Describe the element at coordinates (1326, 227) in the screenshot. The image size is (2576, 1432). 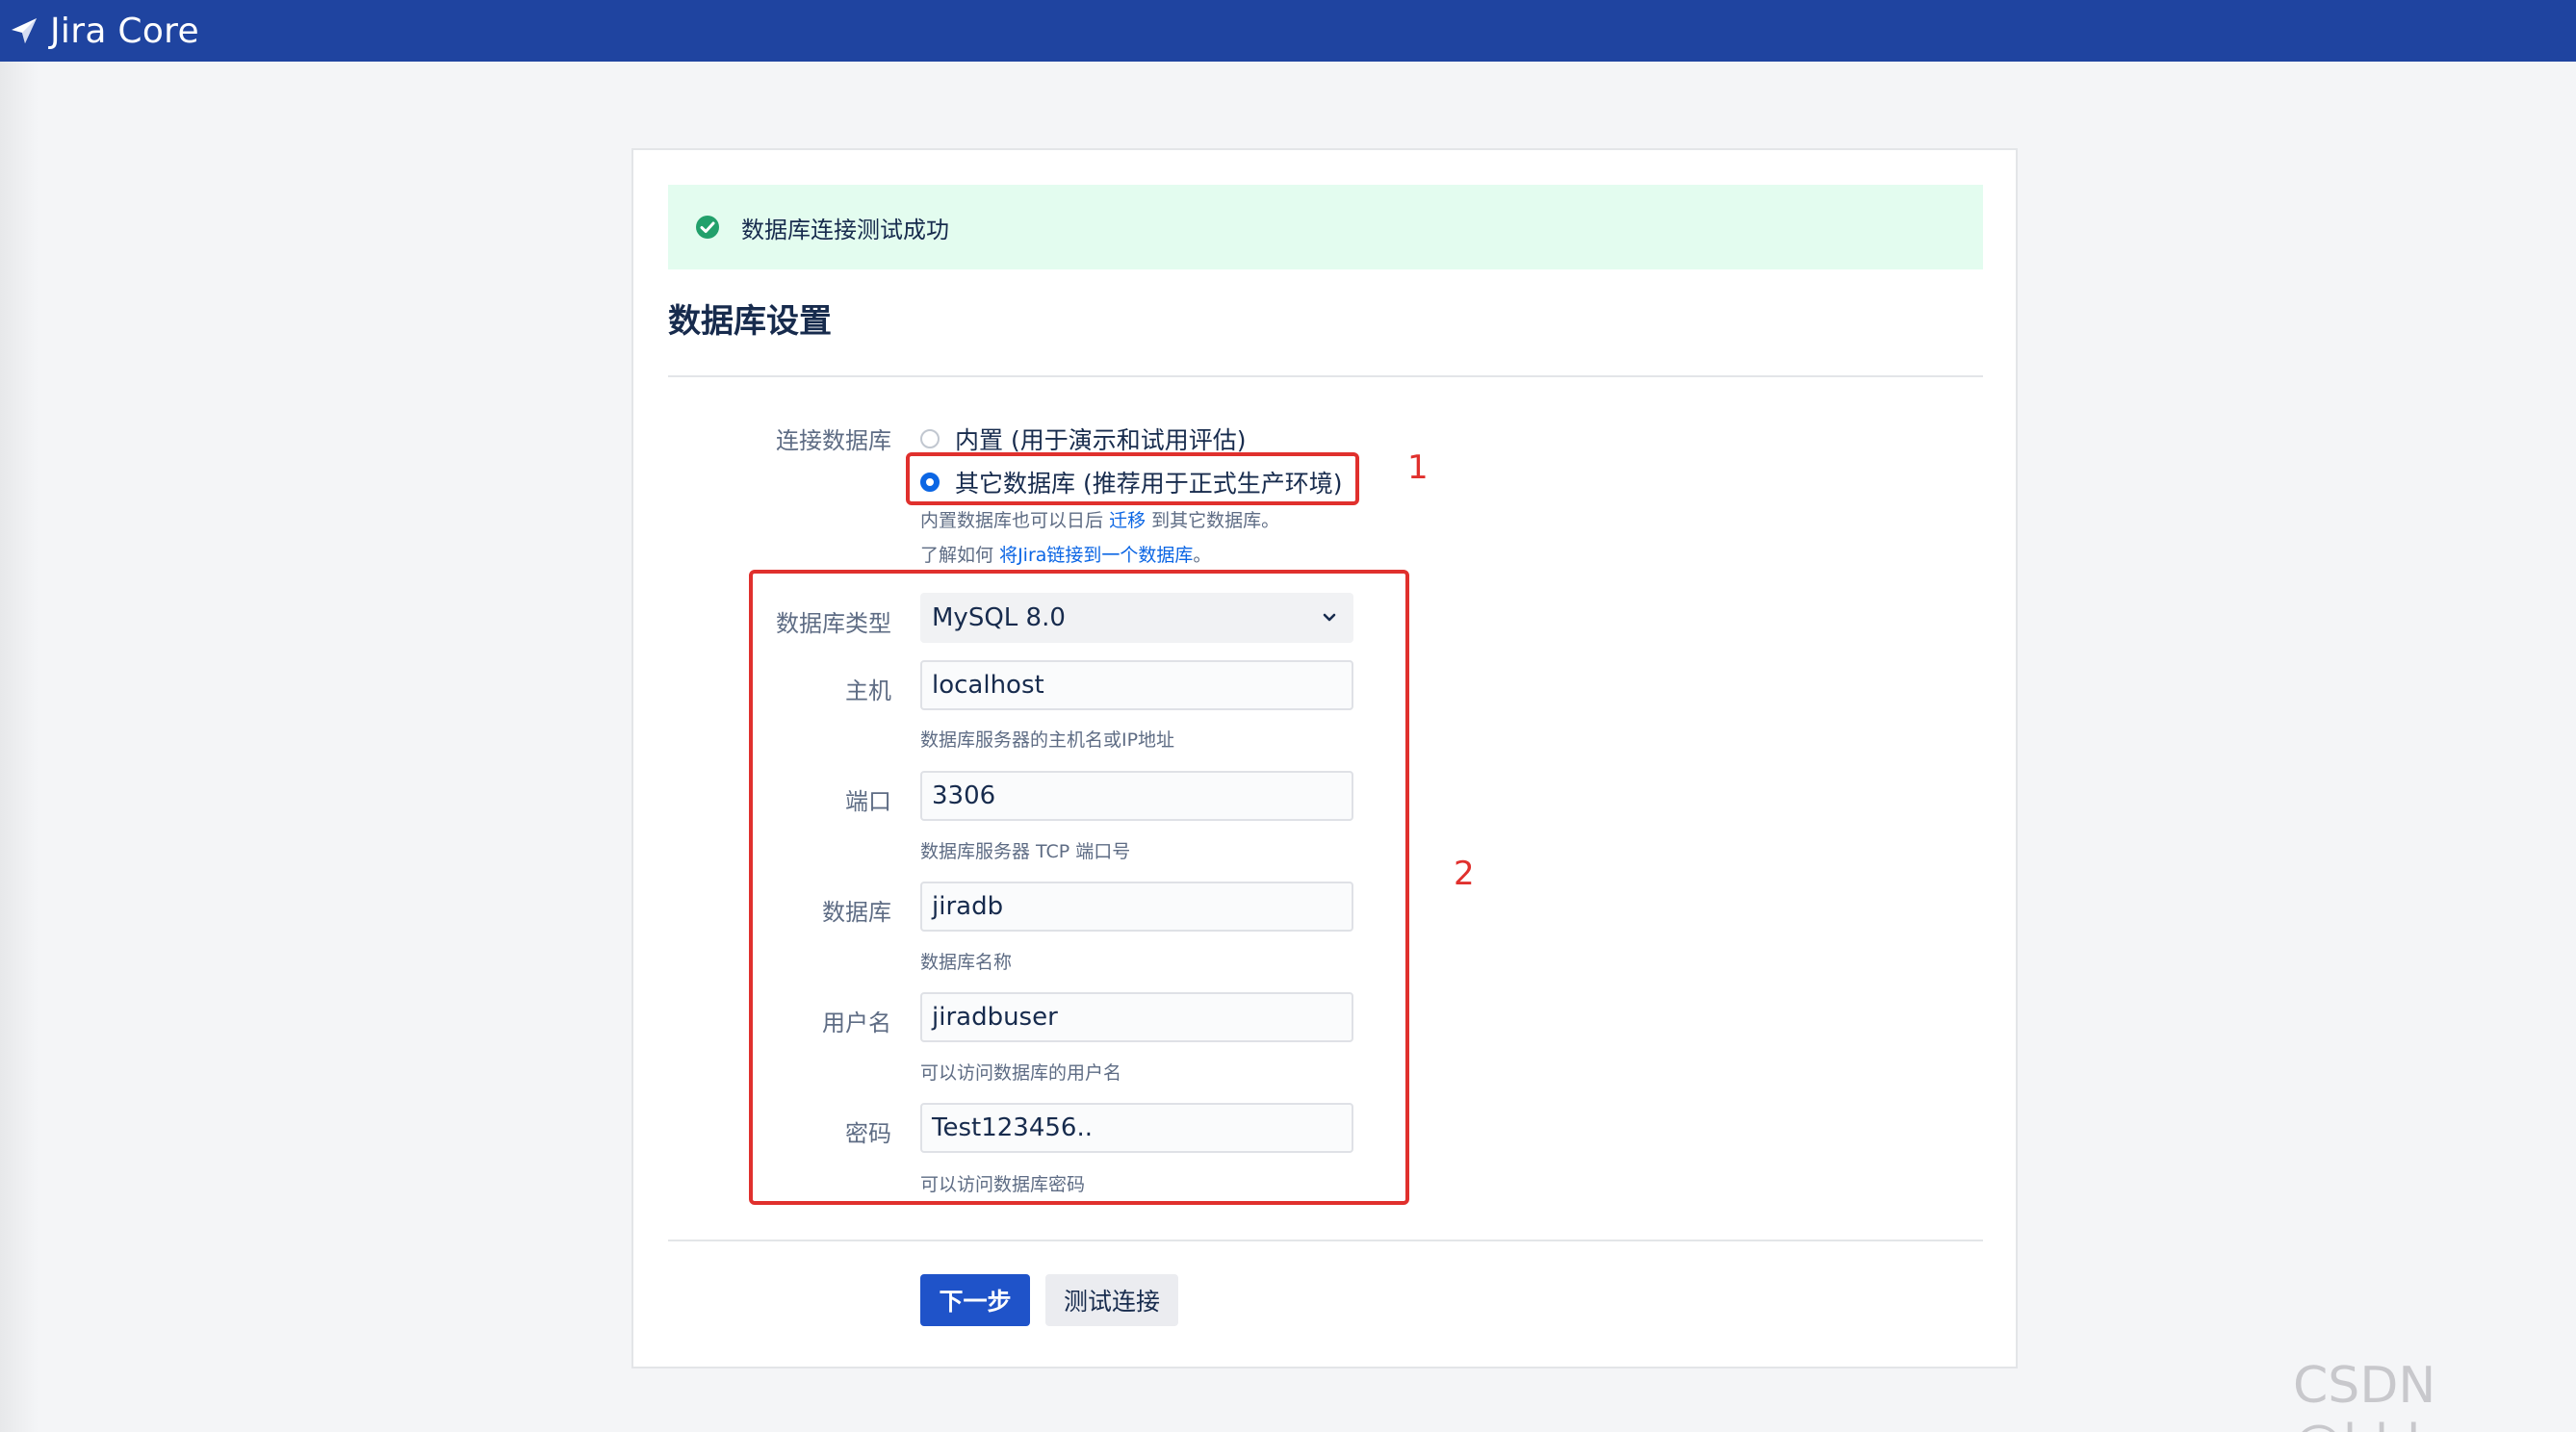
I see `success-banner: 数据库连接测试成功` at that location.